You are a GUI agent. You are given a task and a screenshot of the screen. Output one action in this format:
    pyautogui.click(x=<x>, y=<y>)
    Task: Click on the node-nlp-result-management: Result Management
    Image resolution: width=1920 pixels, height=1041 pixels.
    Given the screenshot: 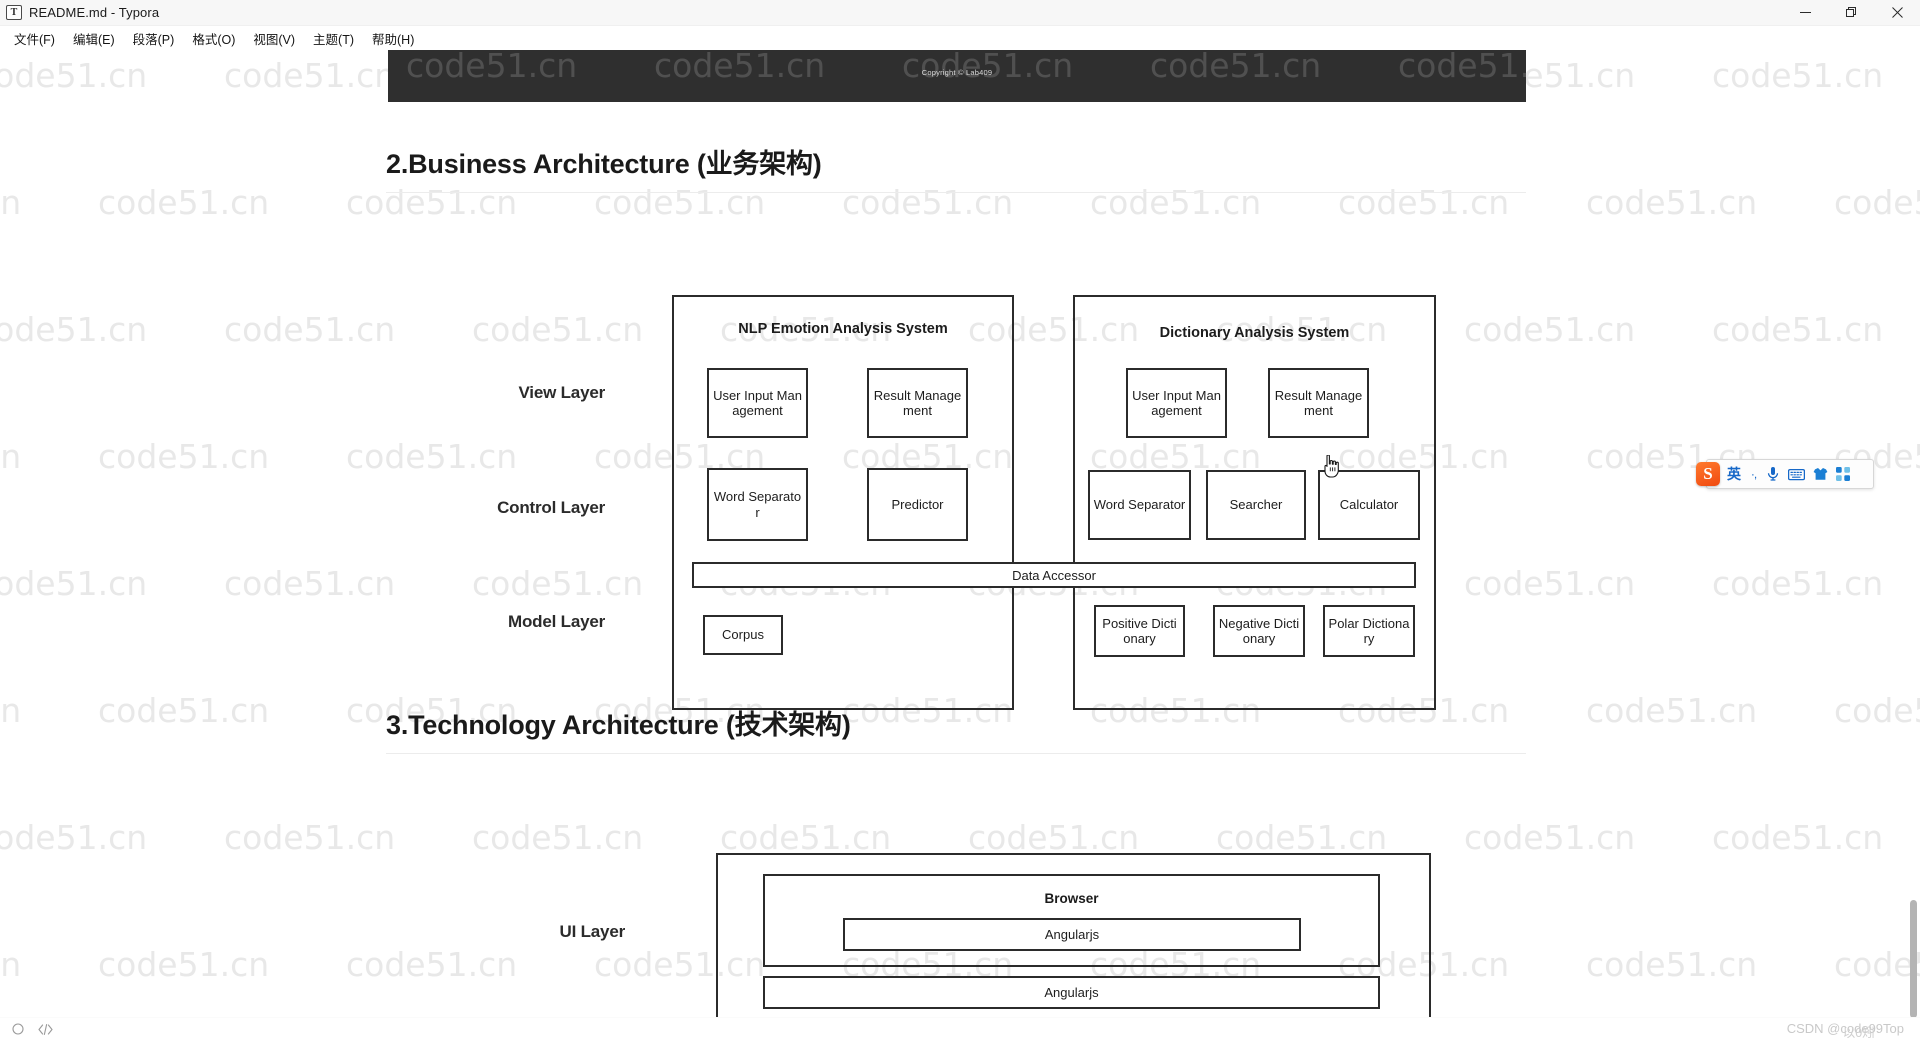 What is the action you would take?
    pyautogui.click(x=917, y=403)
    